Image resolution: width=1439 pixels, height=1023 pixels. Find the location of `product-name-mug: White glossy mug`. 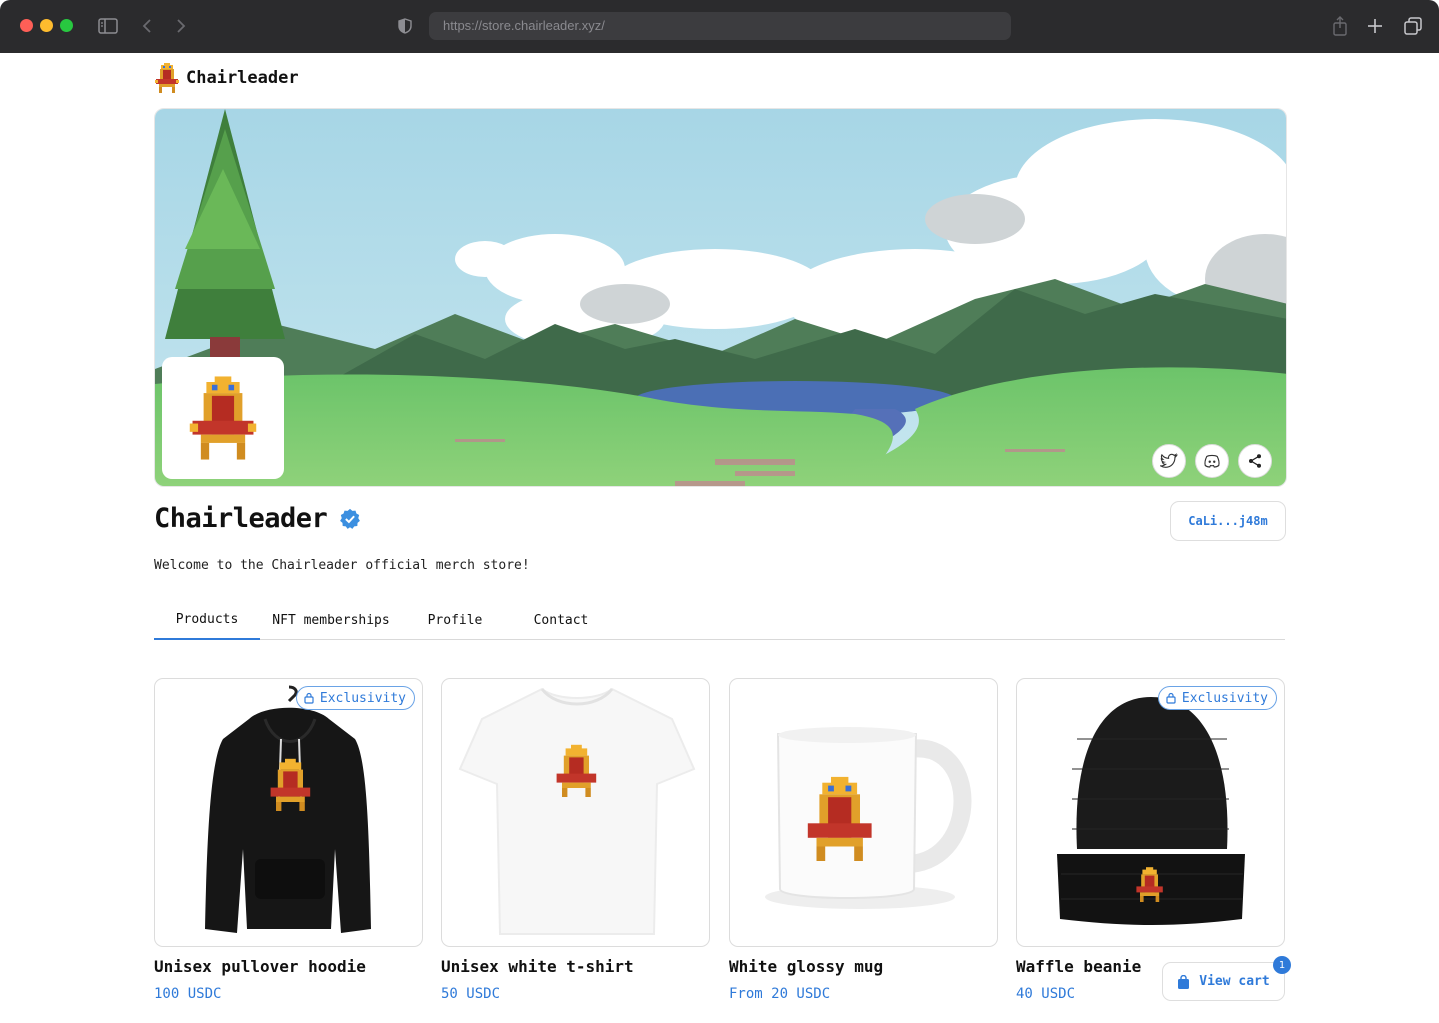

product-name-mug: White glossy mug is located at coordinates (806, 966).